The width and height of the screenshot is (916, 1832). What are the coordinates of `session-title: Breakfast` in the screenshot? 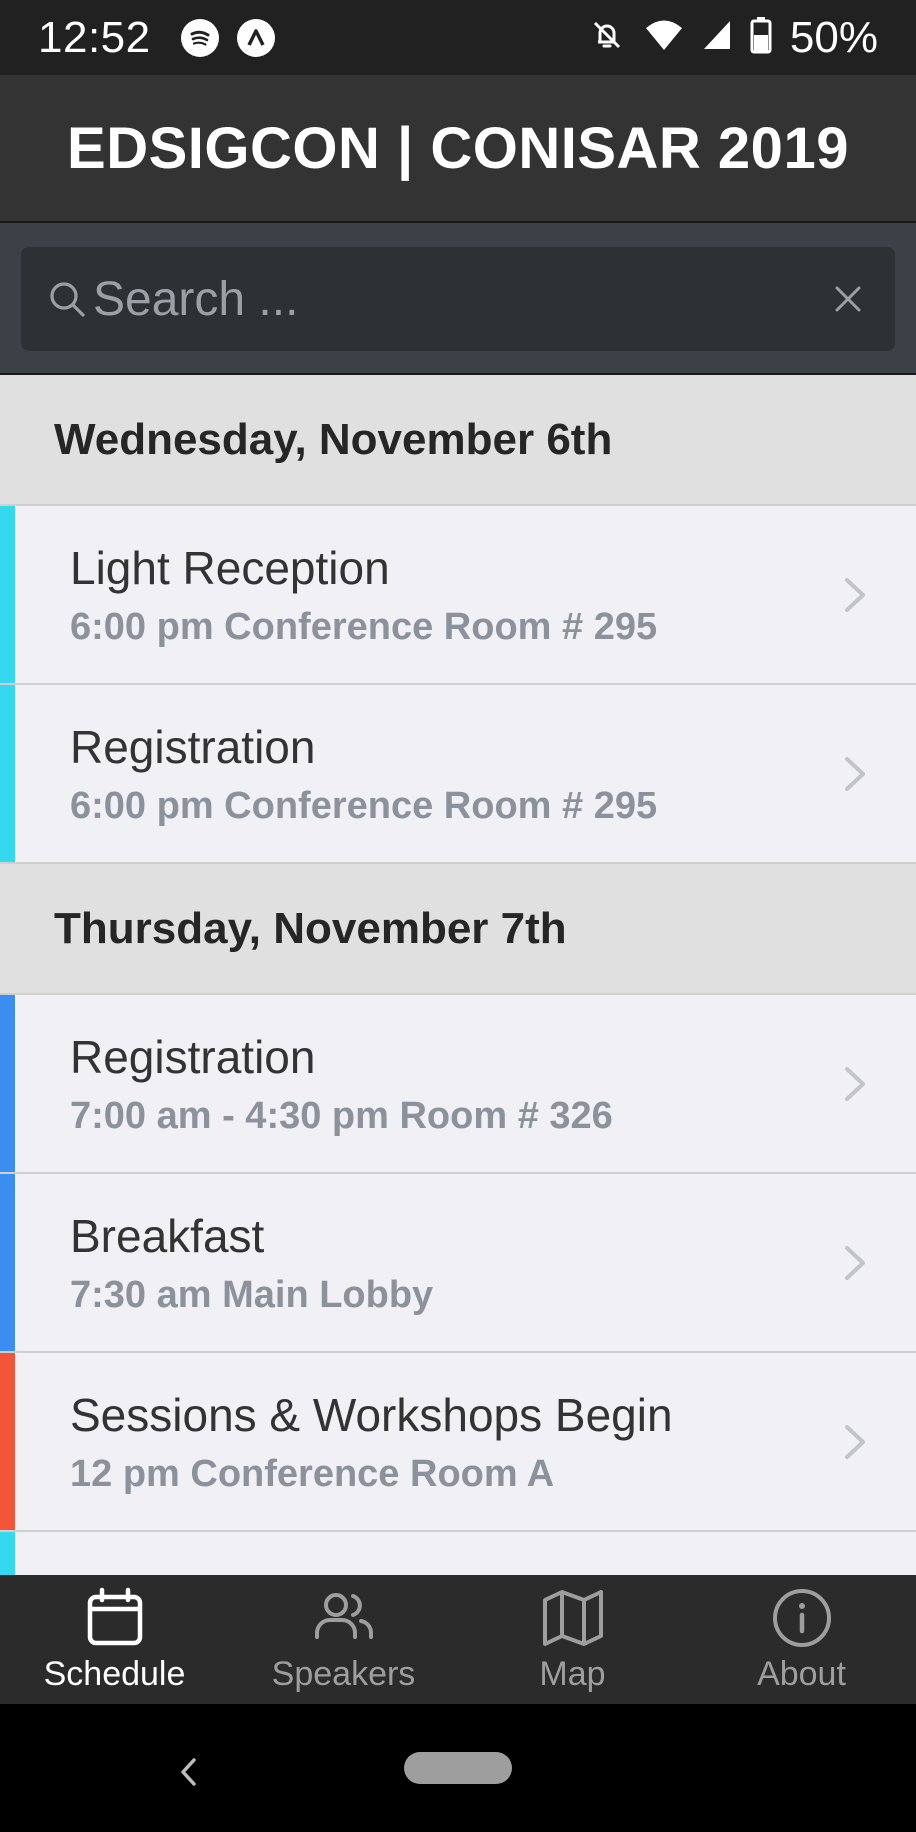 It's located at (167, 1236).